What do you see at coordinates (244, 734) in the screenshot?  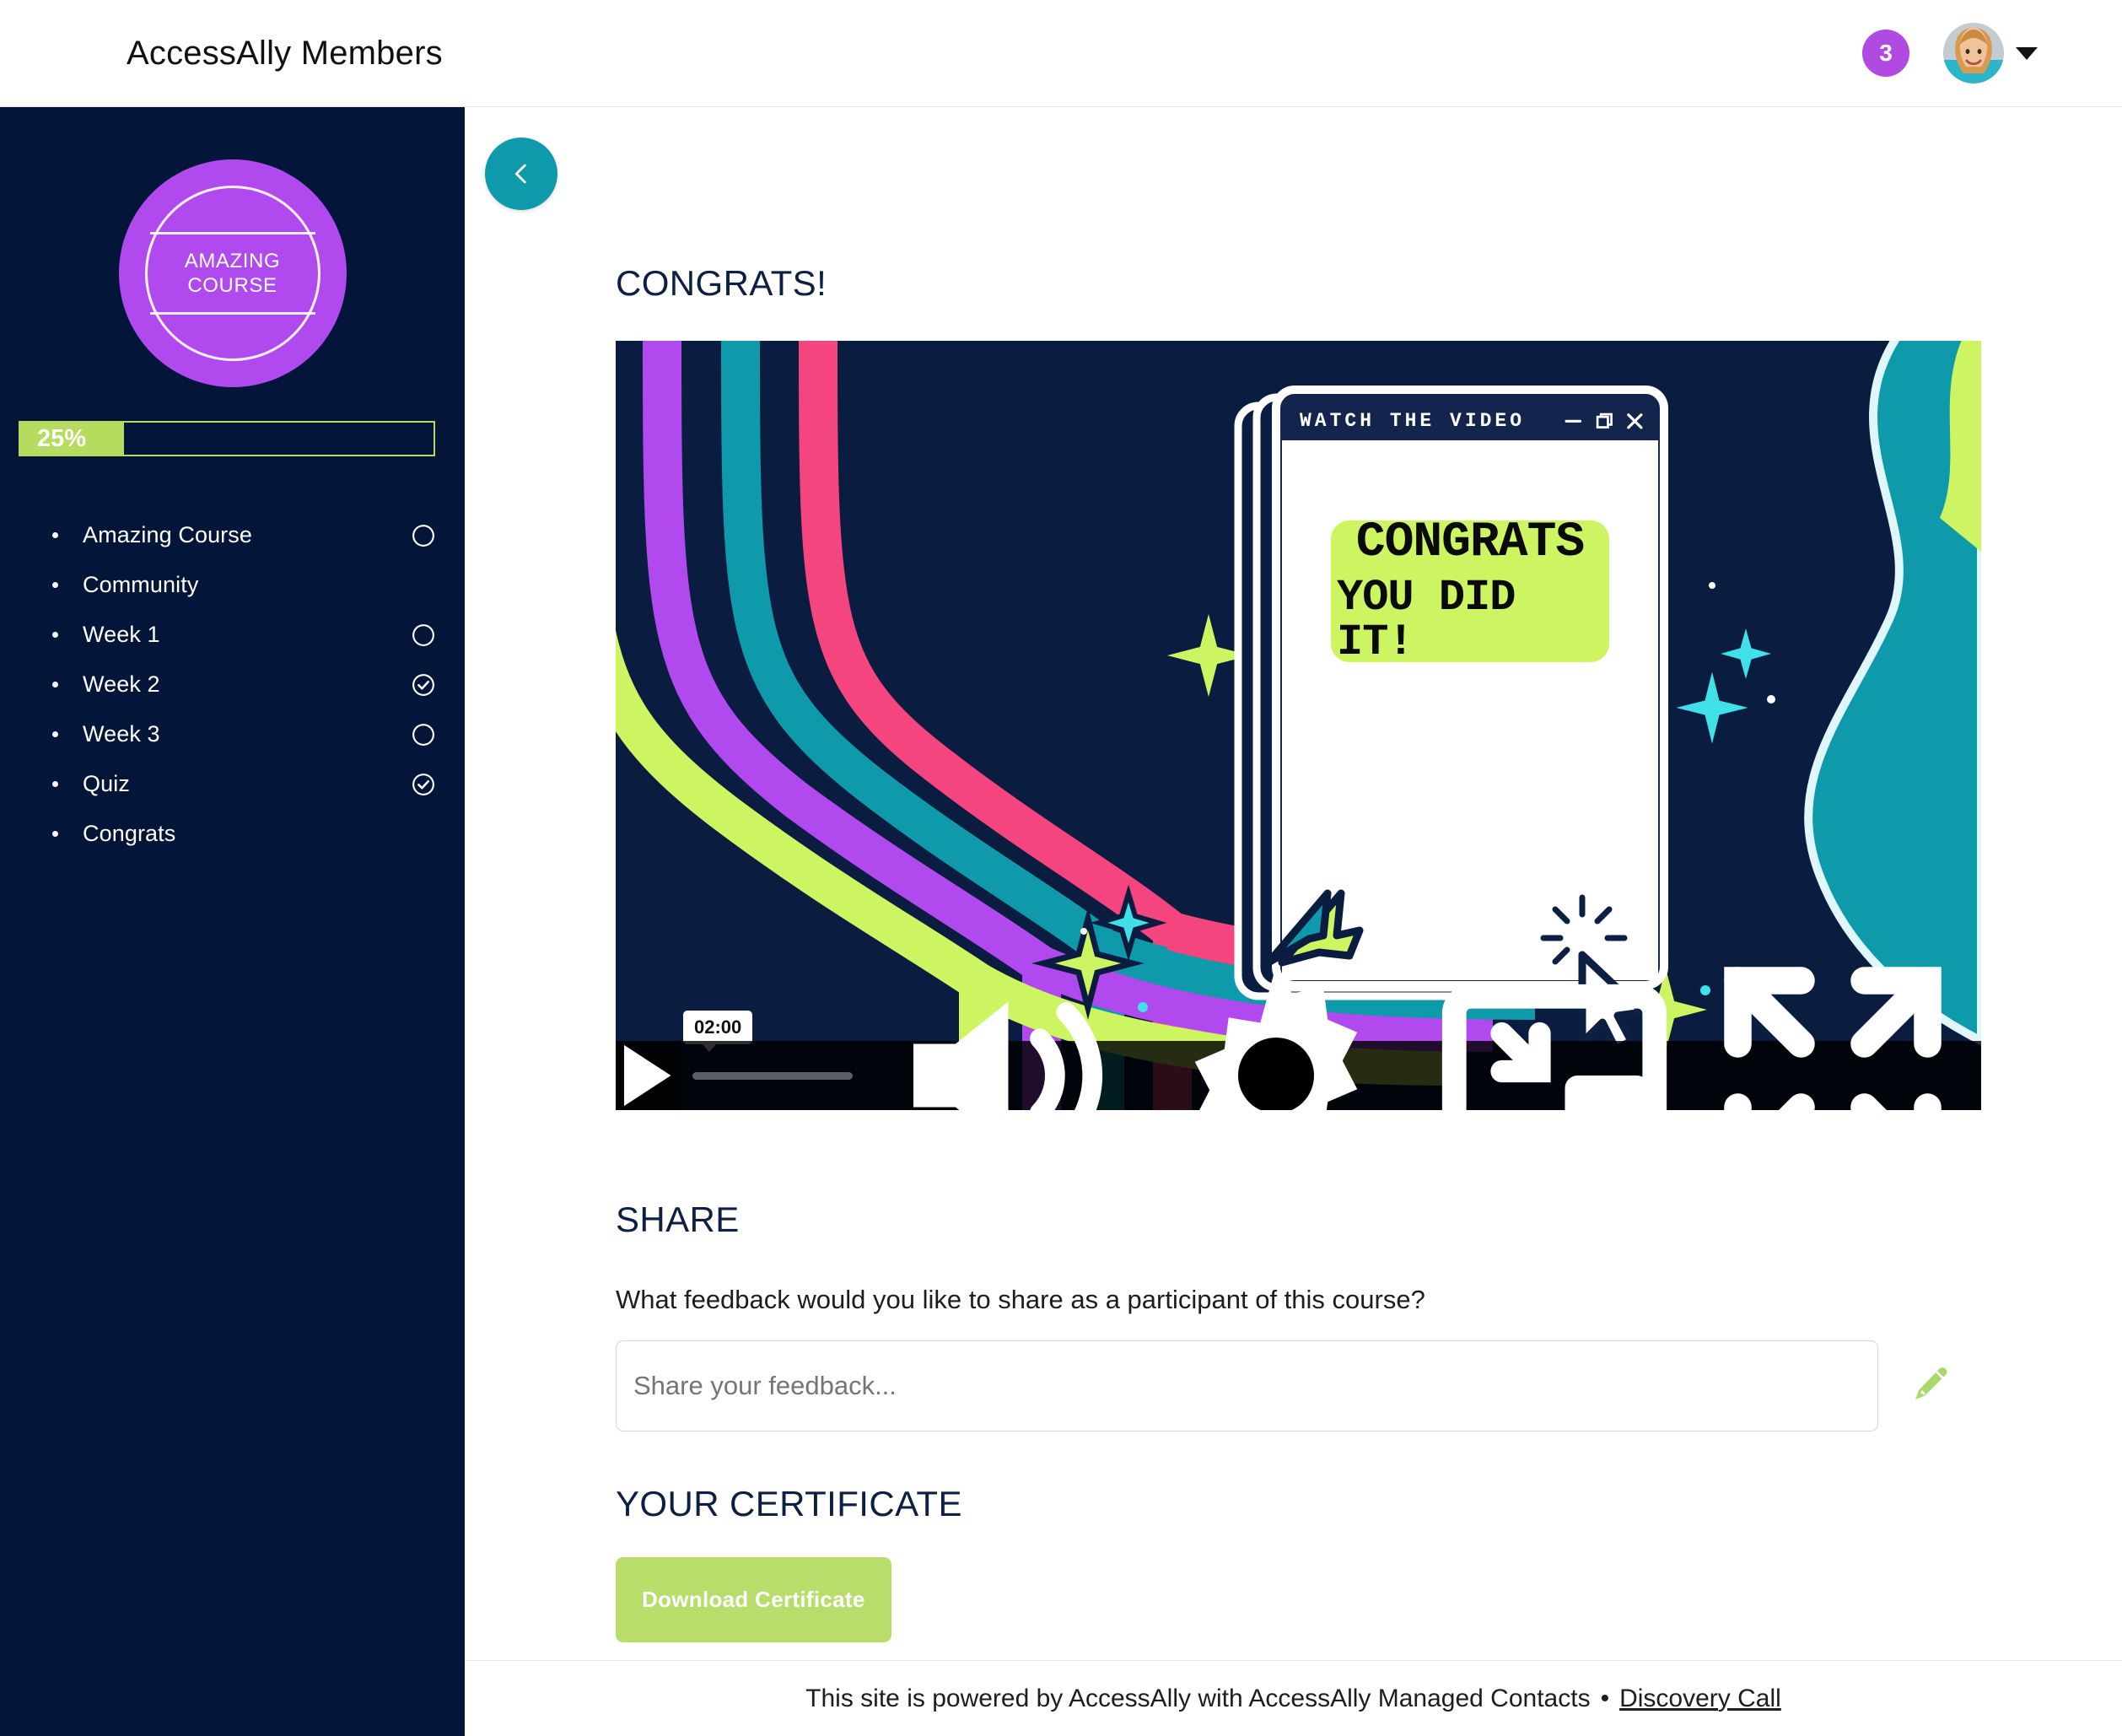 I see `sidebar-item-week-3: Week 3` at bounding box center [244, 734].